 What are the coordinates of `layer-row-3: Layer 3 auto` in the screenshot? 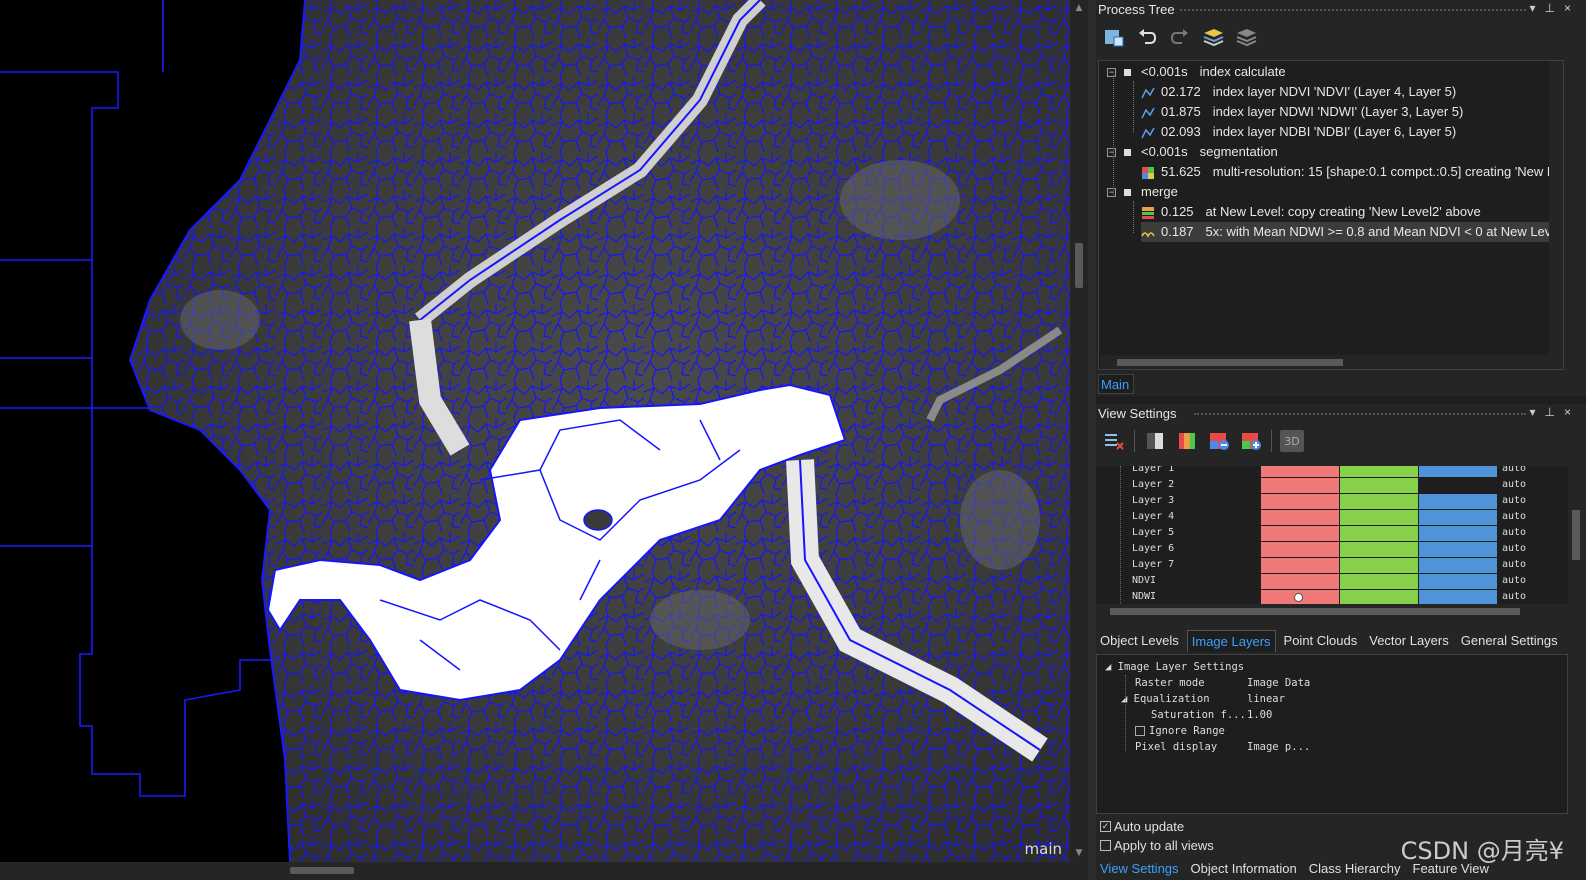 It's located at (1332, 502).